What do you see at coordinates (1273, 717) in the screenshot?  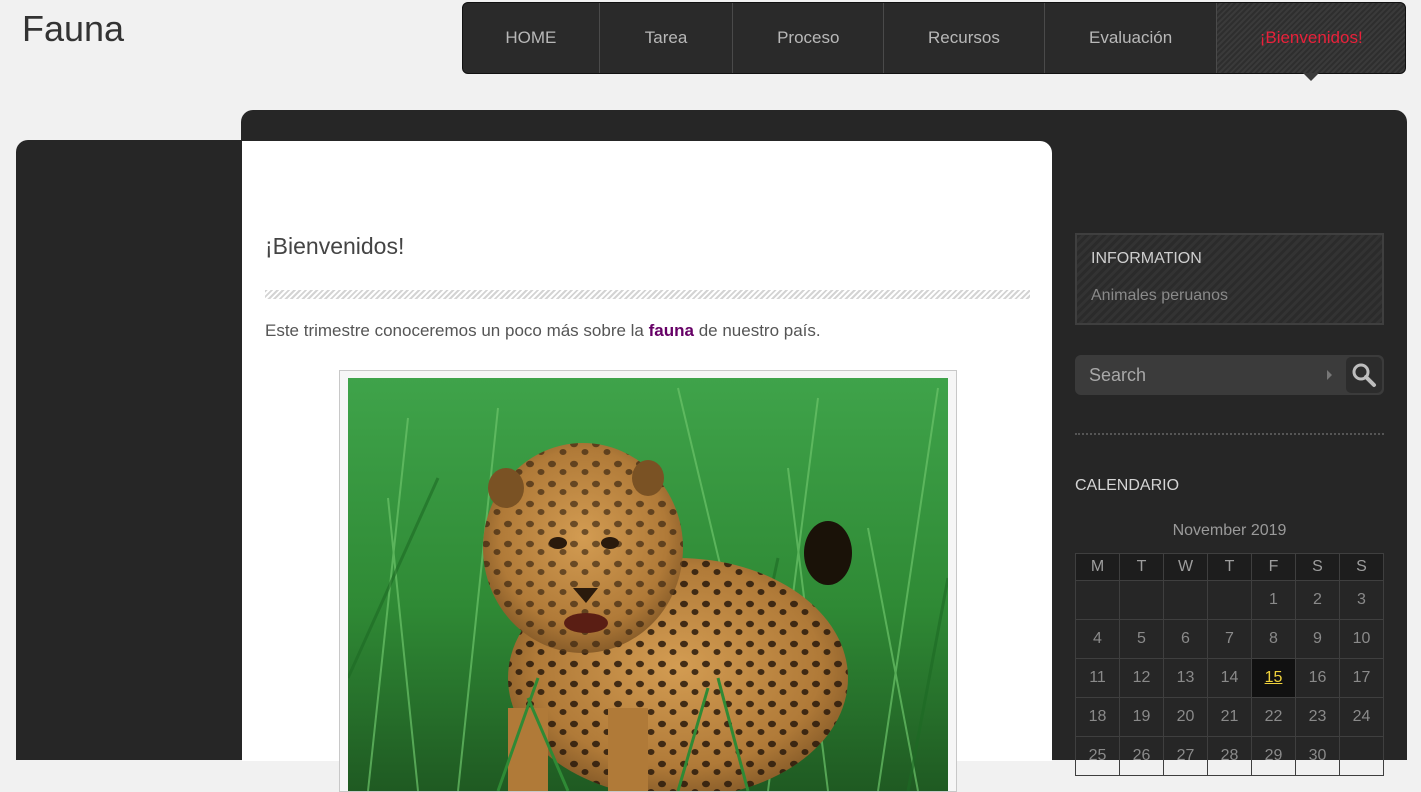 I see `calendar-day: 22` at bounding box center [1273, 717].